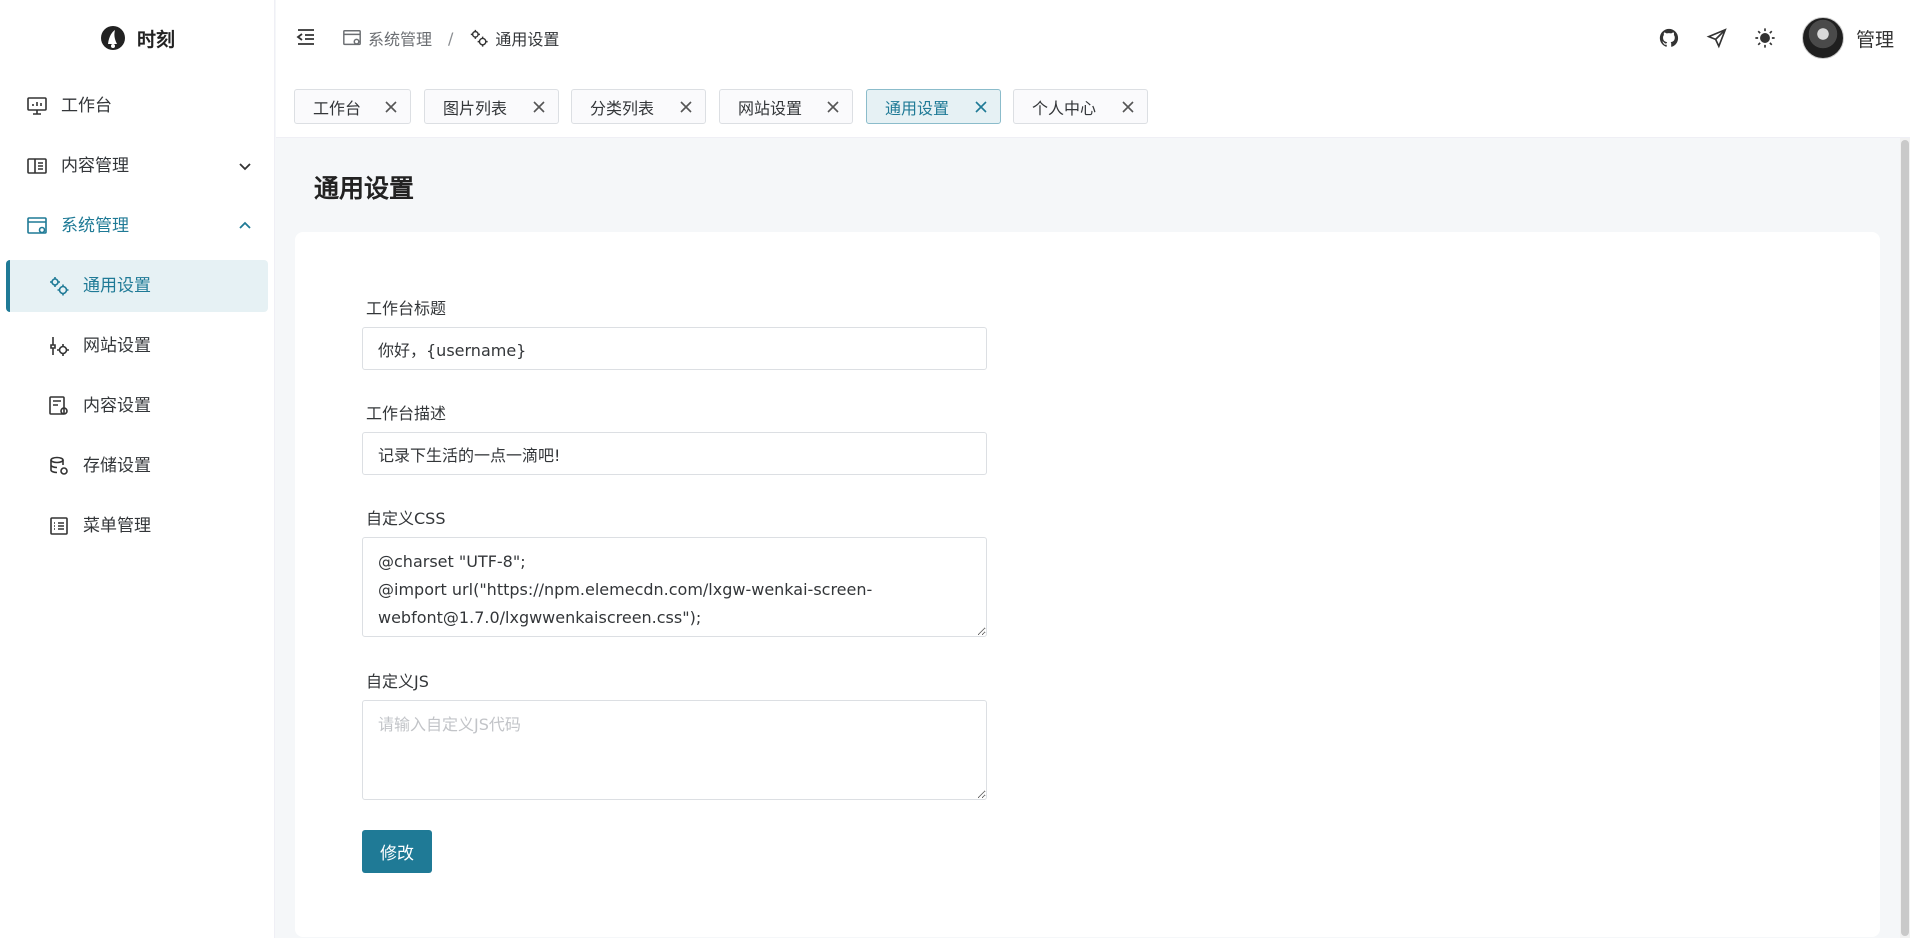 The height and width of the screenshot is (938, 1910). I want to click on top-header: 系统管理 / 通用设置 管理, so click(1093, 38).